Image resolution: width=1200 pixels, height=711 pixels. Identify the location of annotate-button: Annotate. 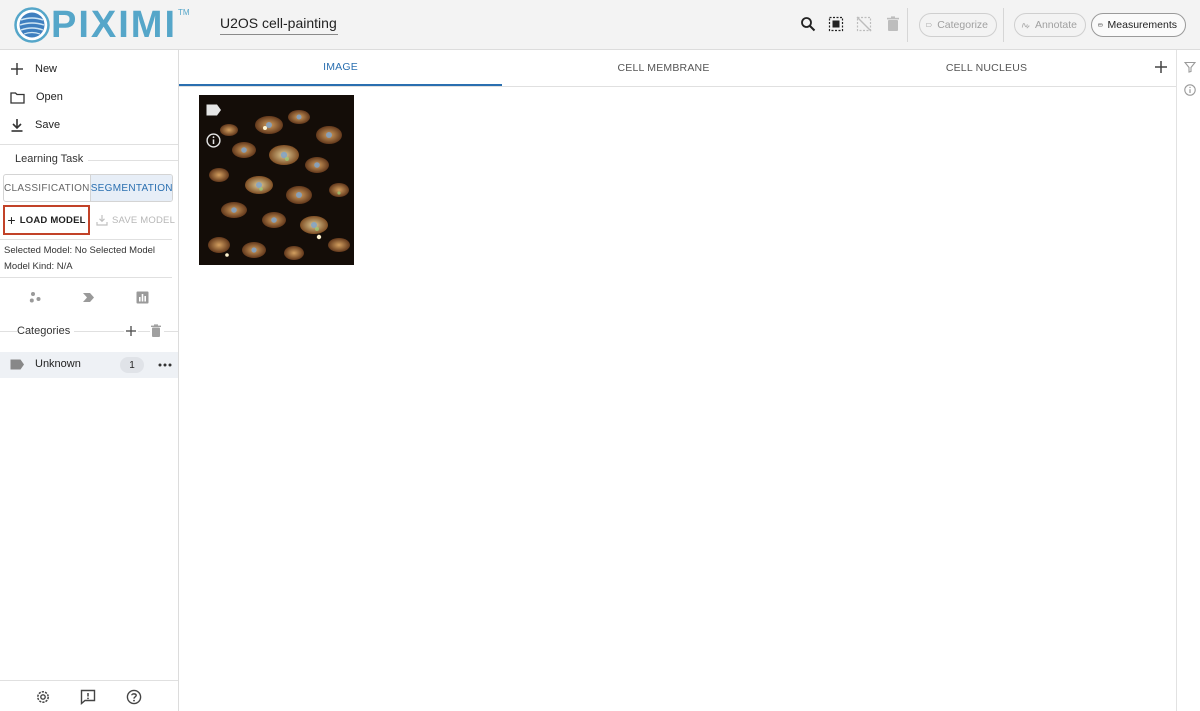
(1050, 25).